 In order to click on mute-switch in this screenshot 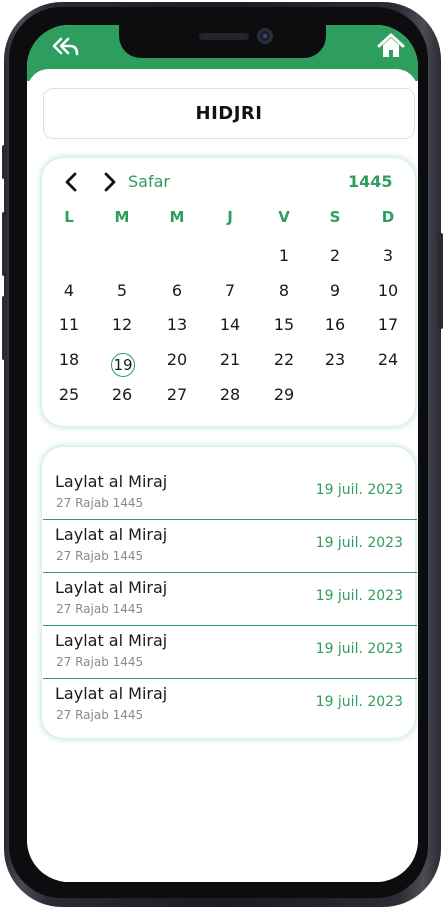, I will do `click(4, 162)`.